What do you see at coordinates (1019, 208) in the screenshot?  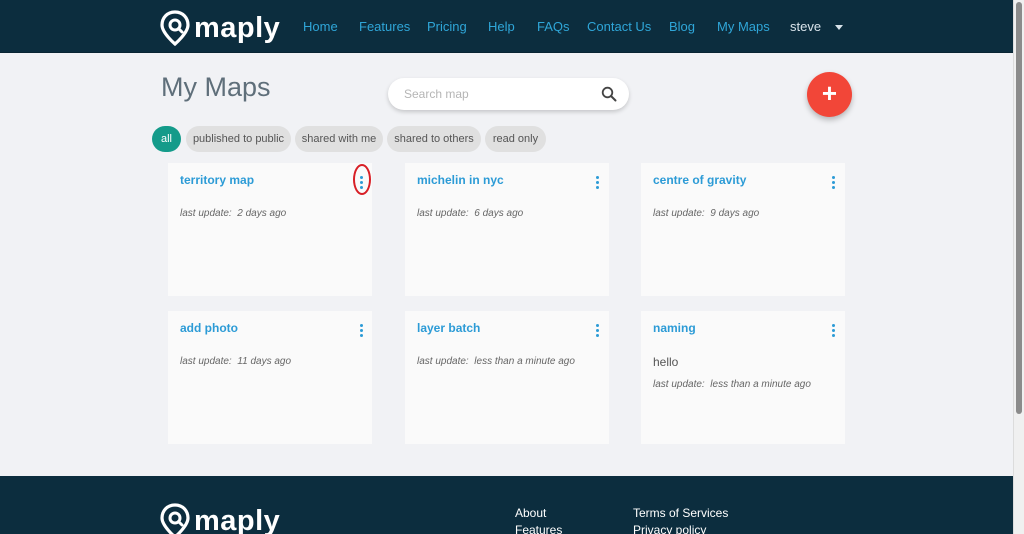 I see `scrollbar-thumb` at bounding box center [1019, 208].